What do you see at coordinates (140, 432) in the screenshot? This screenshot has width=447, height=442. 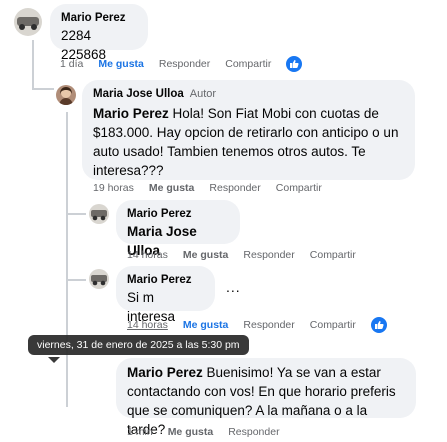 I see `comment-time: 1 min` at bounding box center [140, 432].